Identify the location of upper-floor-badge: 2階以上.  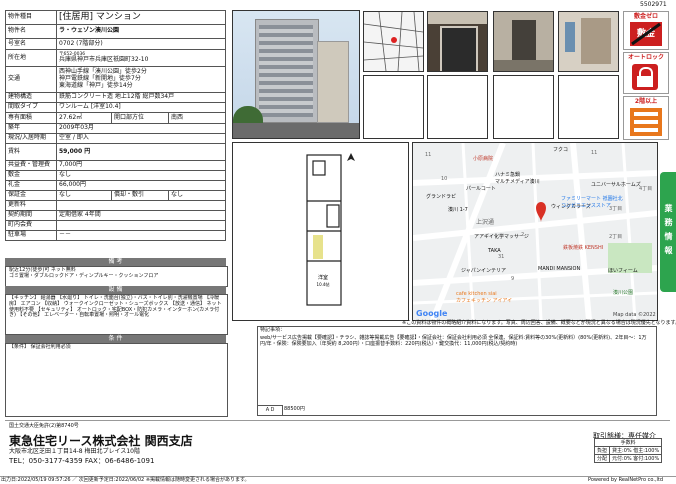
(646, 118).